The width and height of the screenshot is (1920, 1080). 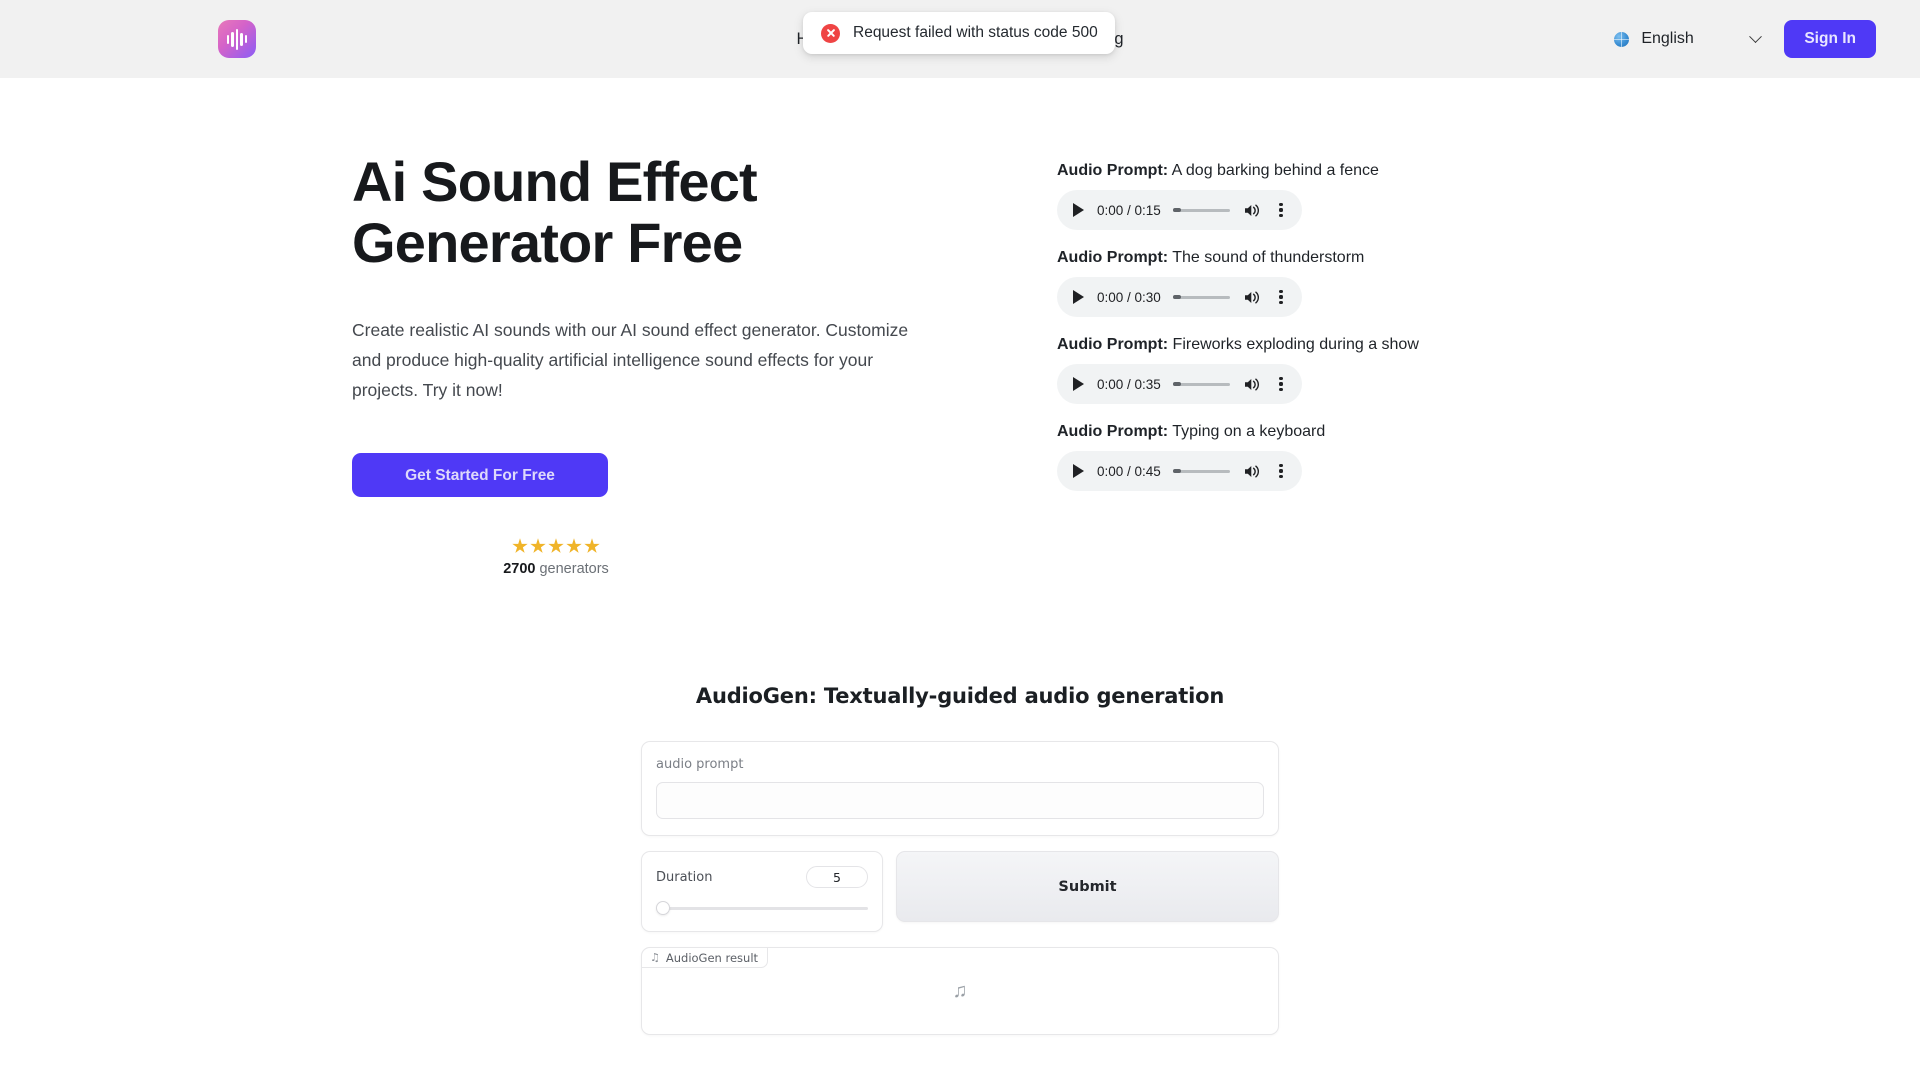 I want to click on audio-waveform-logo-icon, so click(x=237, y=39).